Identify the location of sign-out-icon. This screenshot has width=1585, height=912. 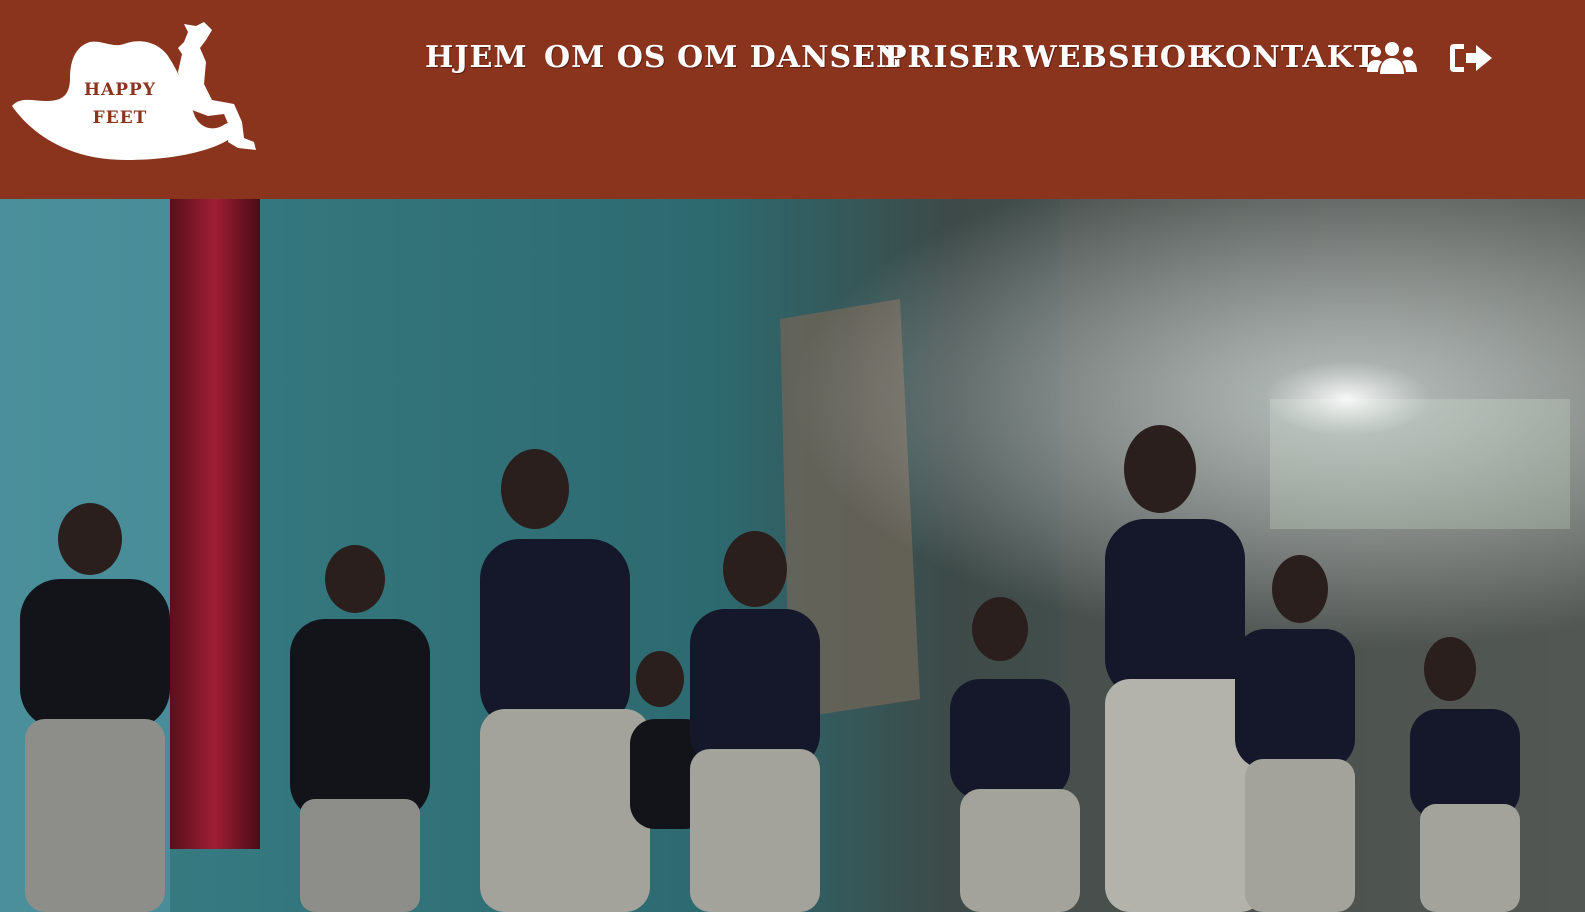
(1475, 58).